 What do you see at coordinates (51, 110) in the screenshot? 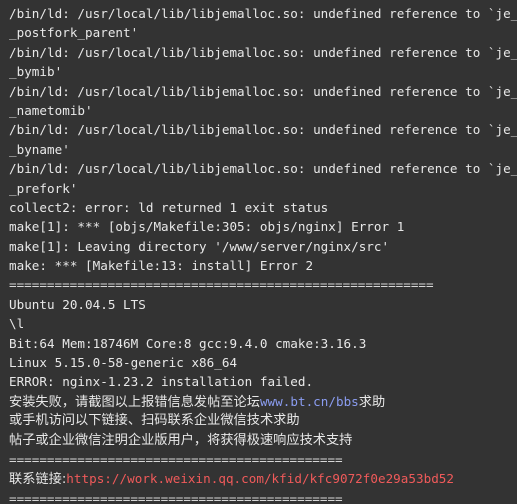
I see `linker-error-symbol: _nametomib'` at bounding box center [51, 110].